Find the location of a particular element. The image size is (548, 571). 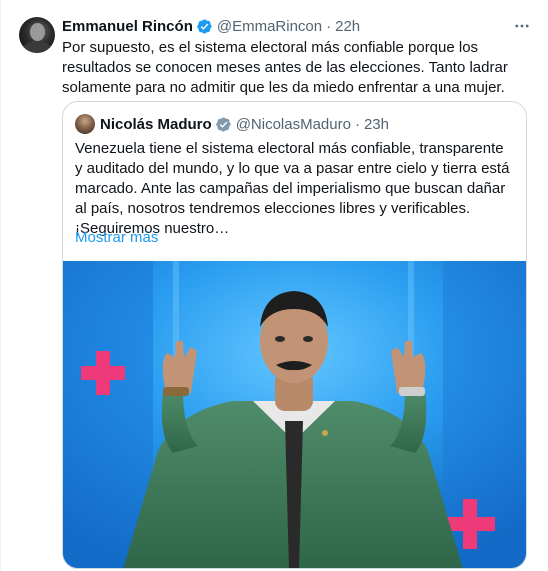

more-options-icon is located at coordinates (522, 26).